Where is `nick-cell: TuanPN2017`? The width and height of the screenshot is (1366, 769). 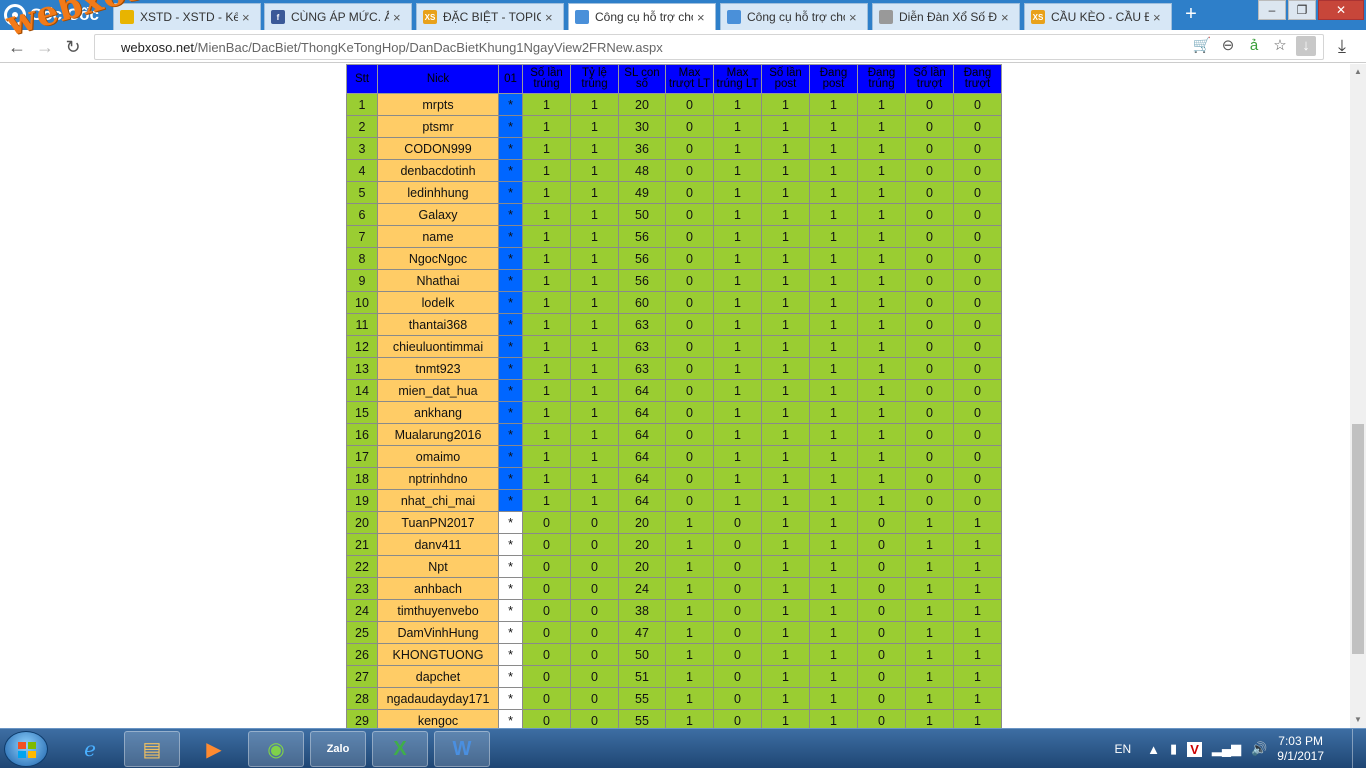
nick-cell: TuanPN2017 is located at coordinates (438, 523).